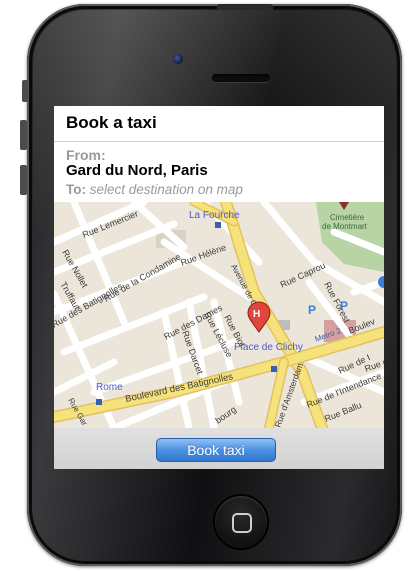 This screenshot has width=410, height=572. I want to click on home-square-icon, so click(242, 523).